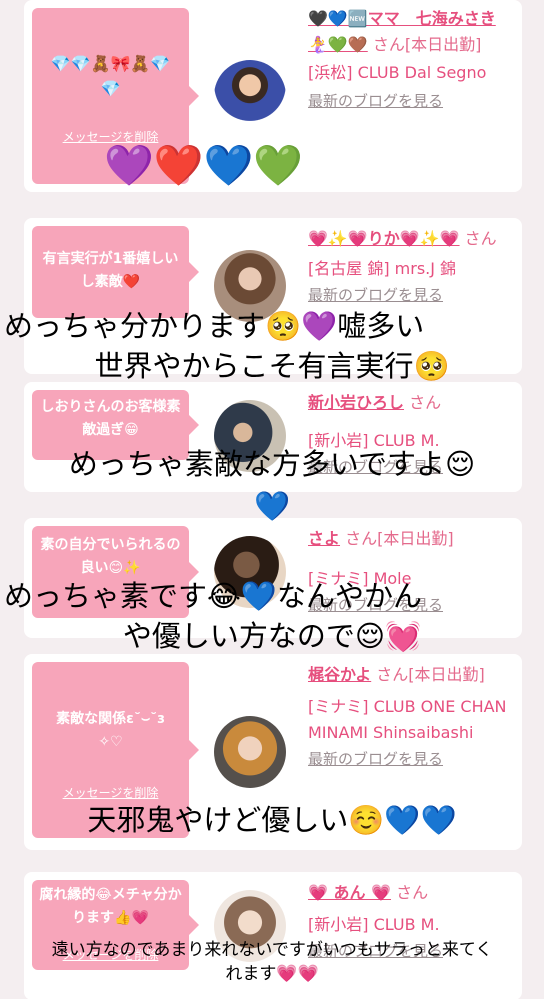  Describe the element at coordinates (272, 974) in the screenshot. I see `overlay-caption: れます💗💗` at that location.